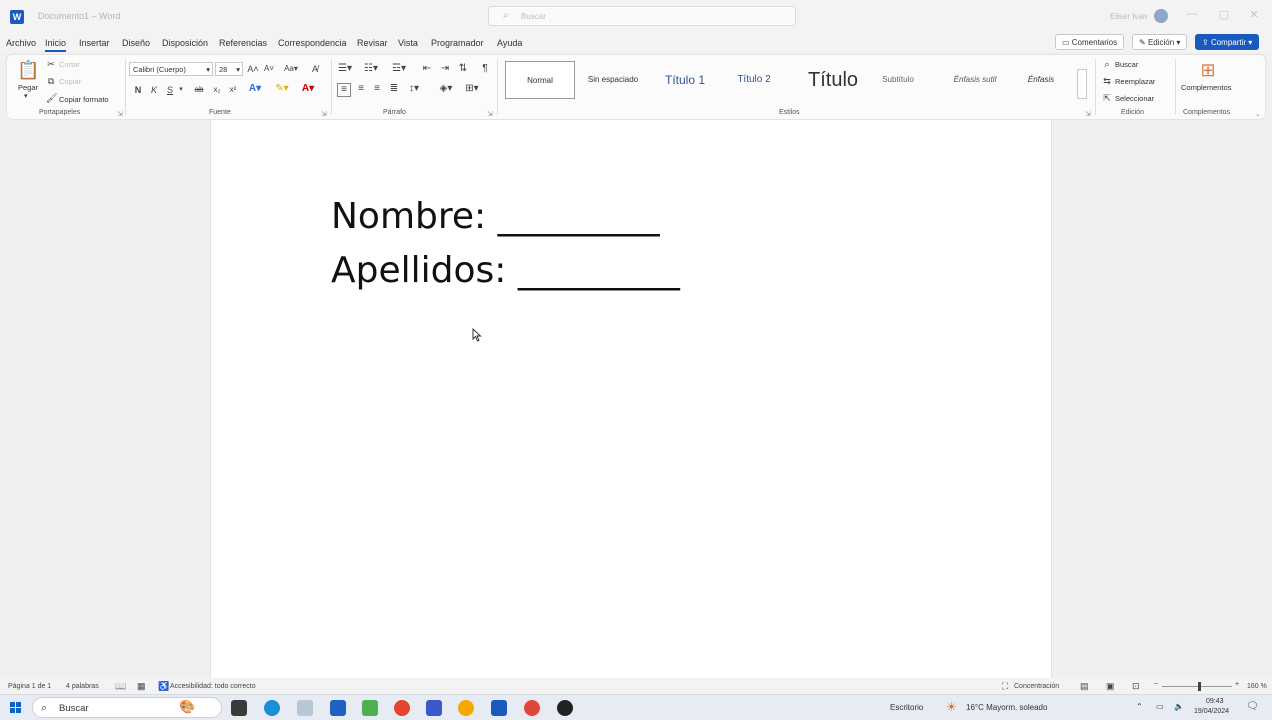  What do you see at coordinates (217, 90) in the screenshot?
I see `subscript-icon: x₂` at bounding box center [217, 90].